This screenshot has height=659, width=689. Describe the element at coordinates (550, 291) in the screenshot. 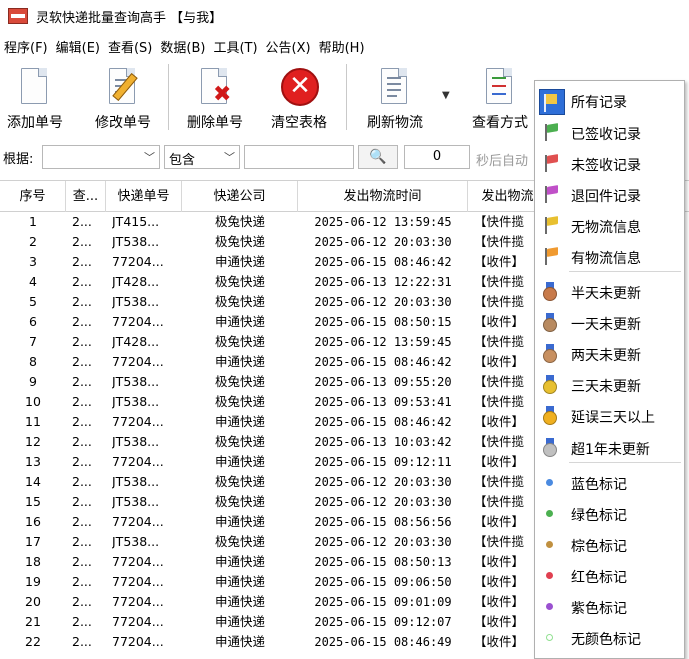

I see `bronze-medal-icon` at that location.